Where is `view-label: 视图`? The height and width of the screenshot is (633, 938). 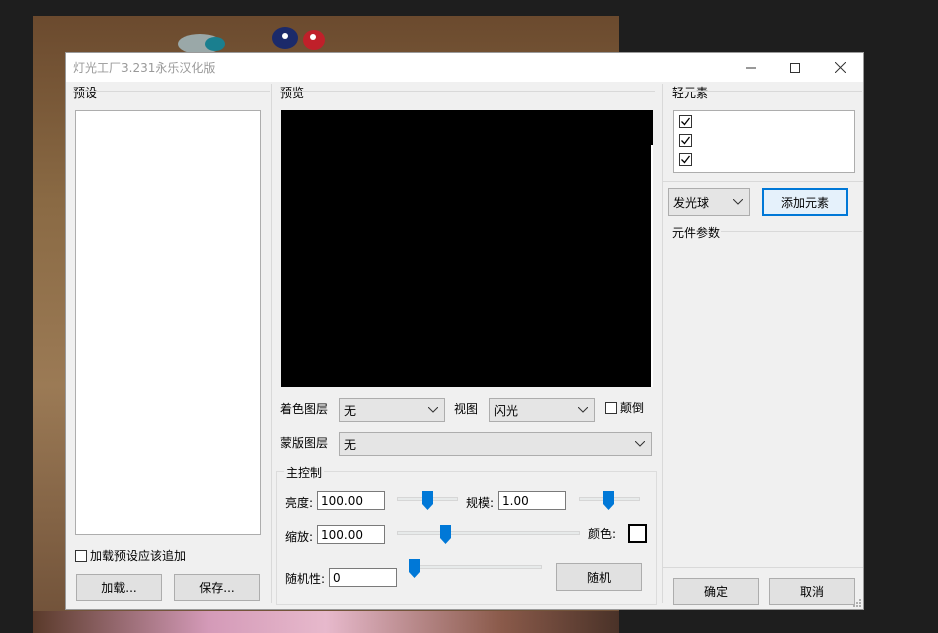
view-label: 视图 is located at coordinates (466, 409).